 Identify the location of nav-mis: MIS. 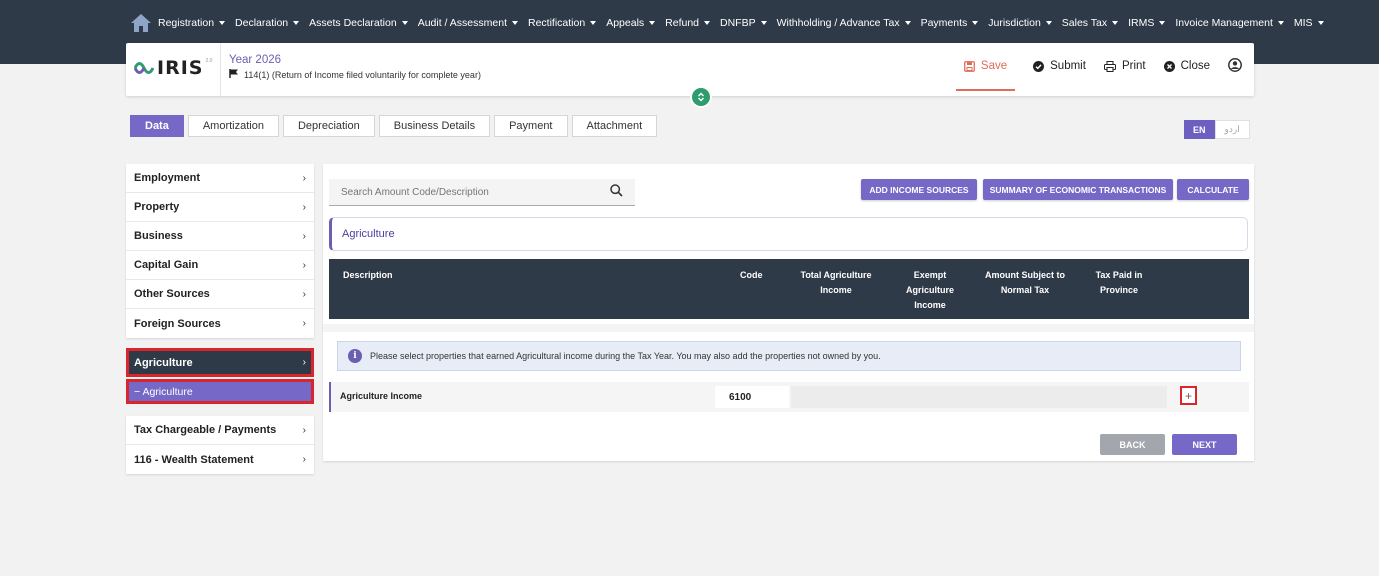
(1309, 23).